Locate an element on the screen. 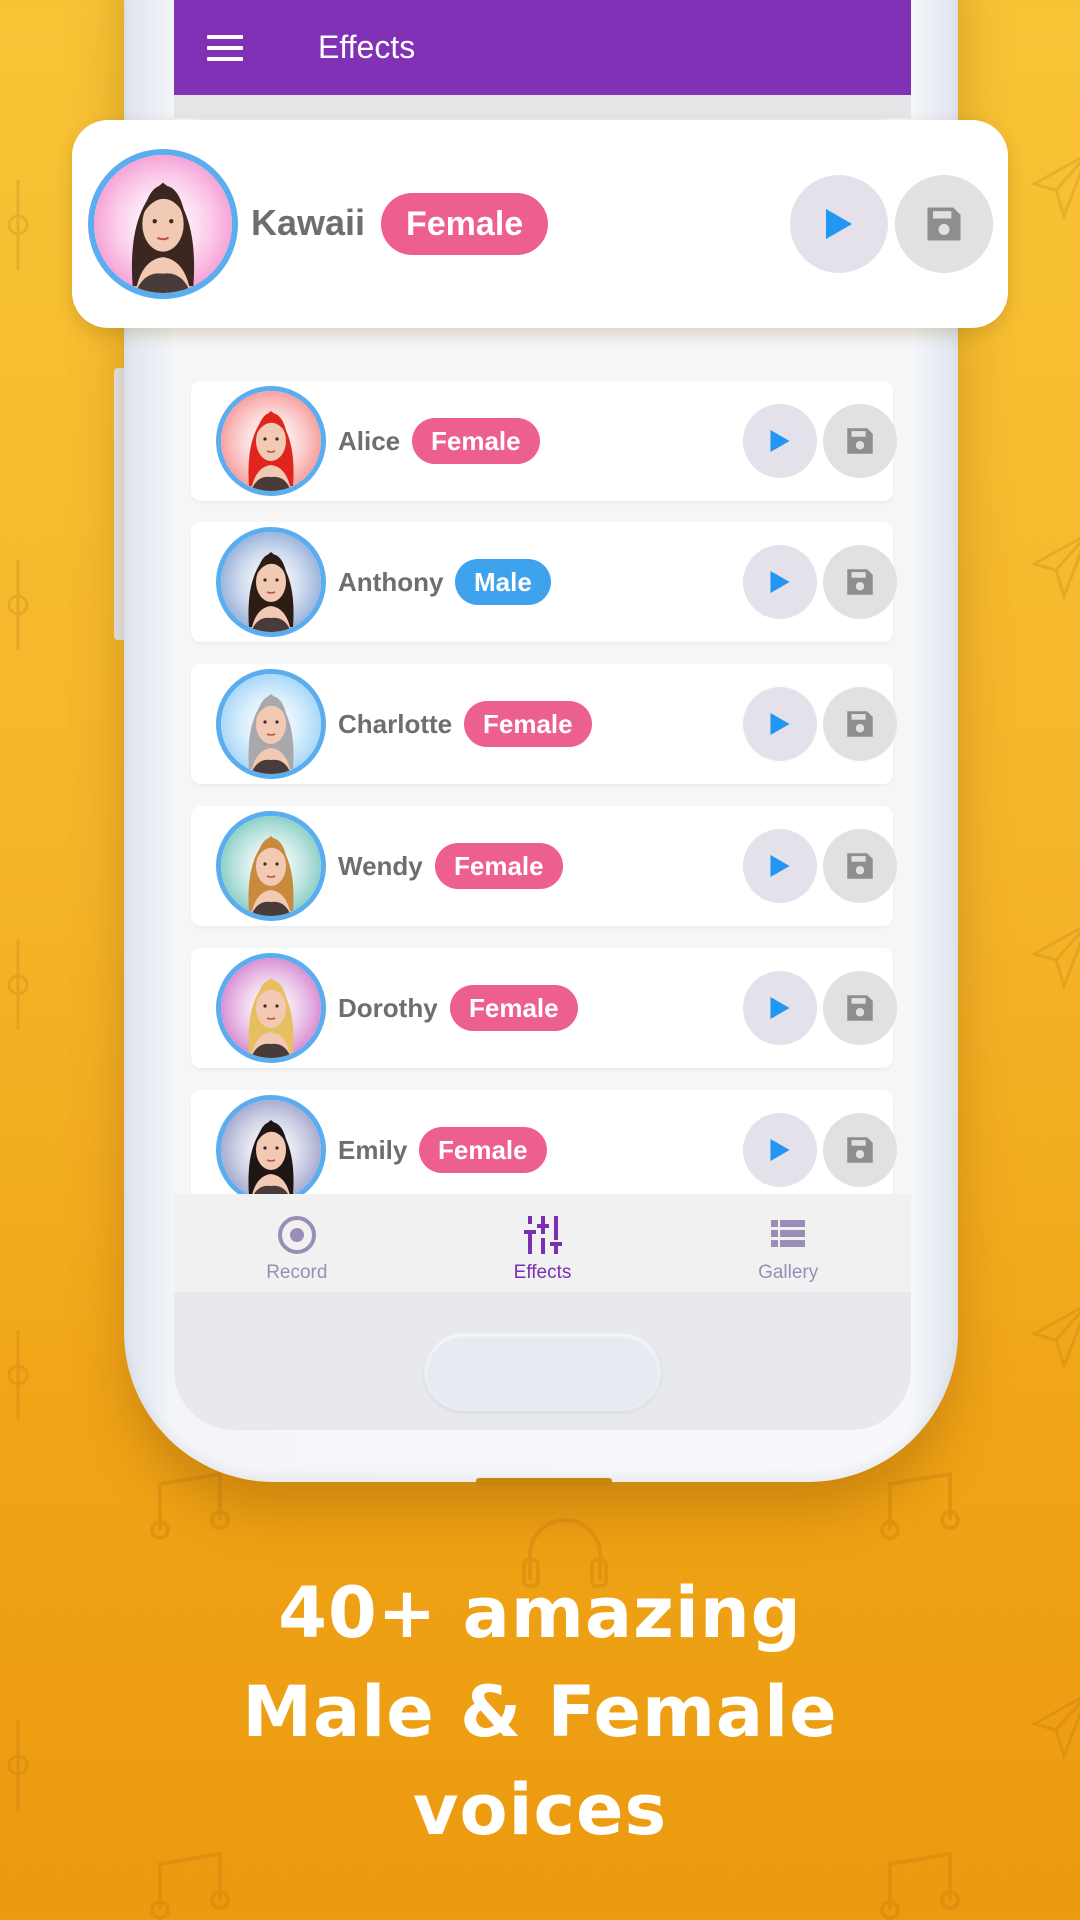 The width and height of the screenshot is (1080, 1920). phone-bottom-port is located at coordinates (544, 1482).